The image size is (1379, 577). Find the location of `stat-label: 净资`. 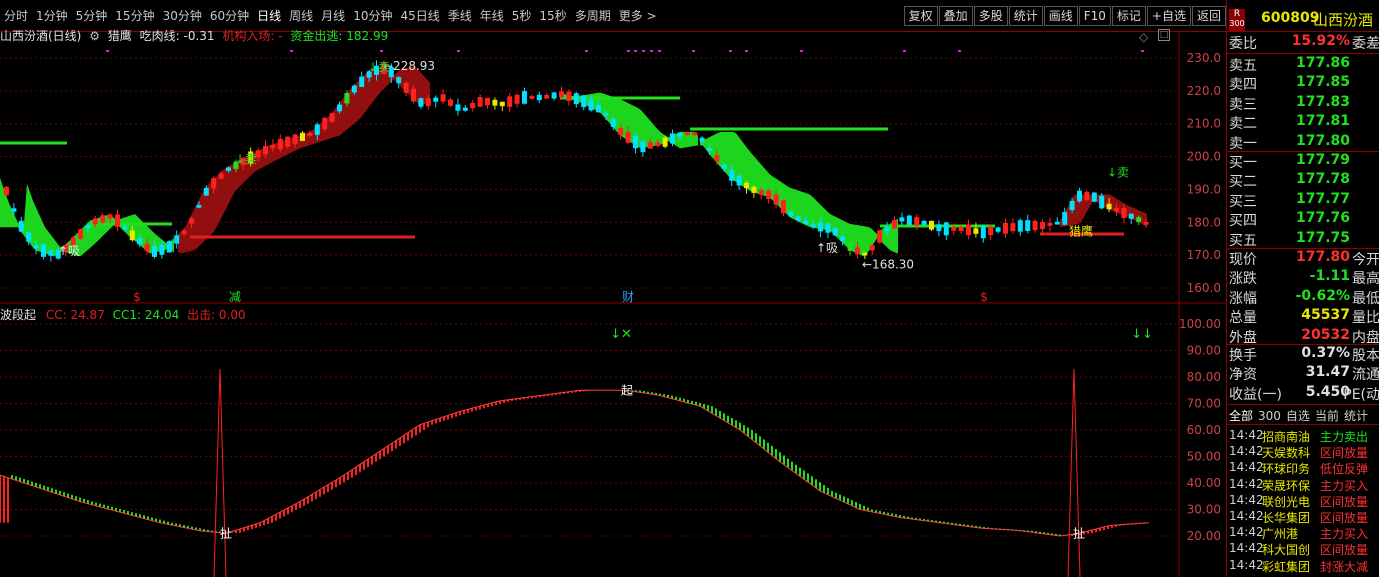

stat-label: 净资 is located at coordinates (1243, 375).